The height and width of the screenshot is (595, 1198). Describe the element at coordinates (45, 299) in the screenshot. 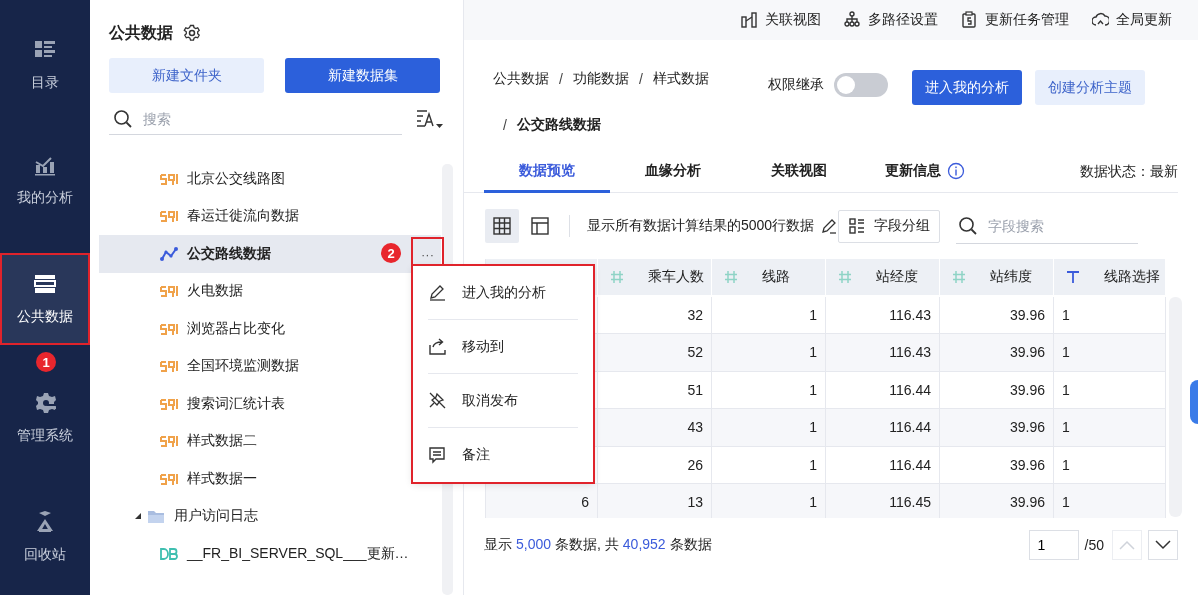

I see `nav-item: 公共数据` at that location.